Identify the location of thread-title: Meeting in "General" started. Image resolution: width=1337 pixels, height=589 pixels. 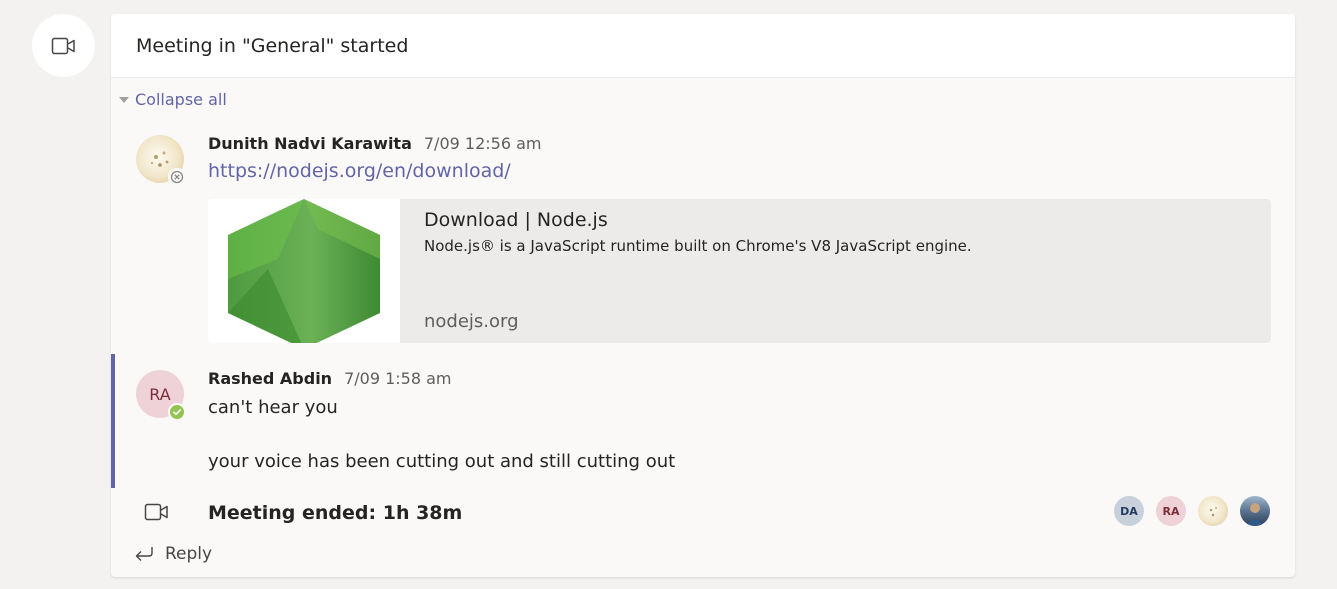
(272, 45).